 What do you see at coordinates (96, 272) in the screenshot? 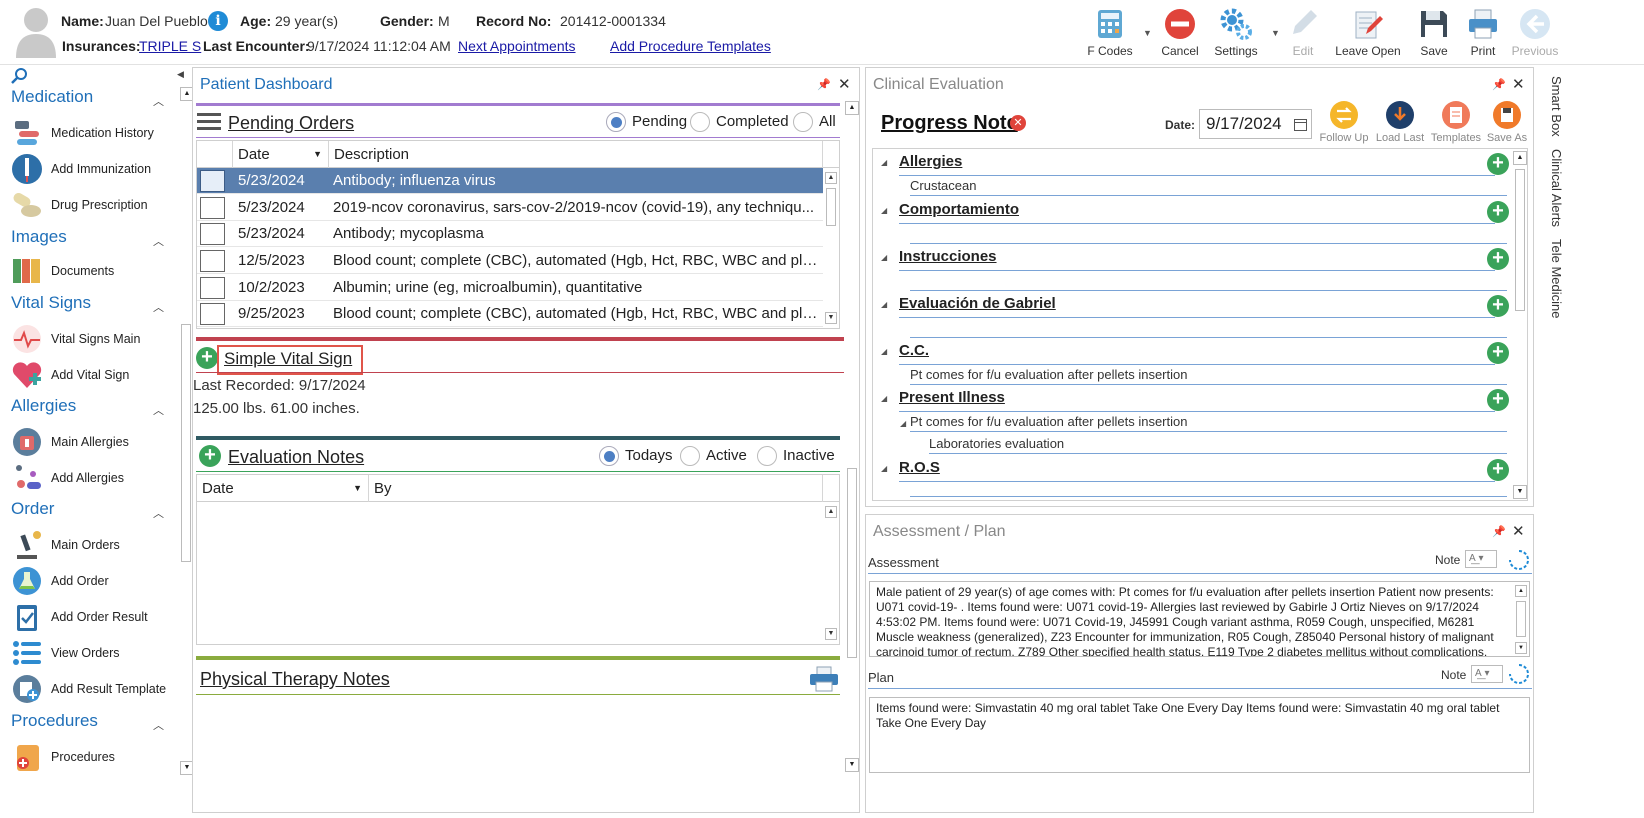
I see `nav-item-documents: Documents` at bounding box center [96, 272].